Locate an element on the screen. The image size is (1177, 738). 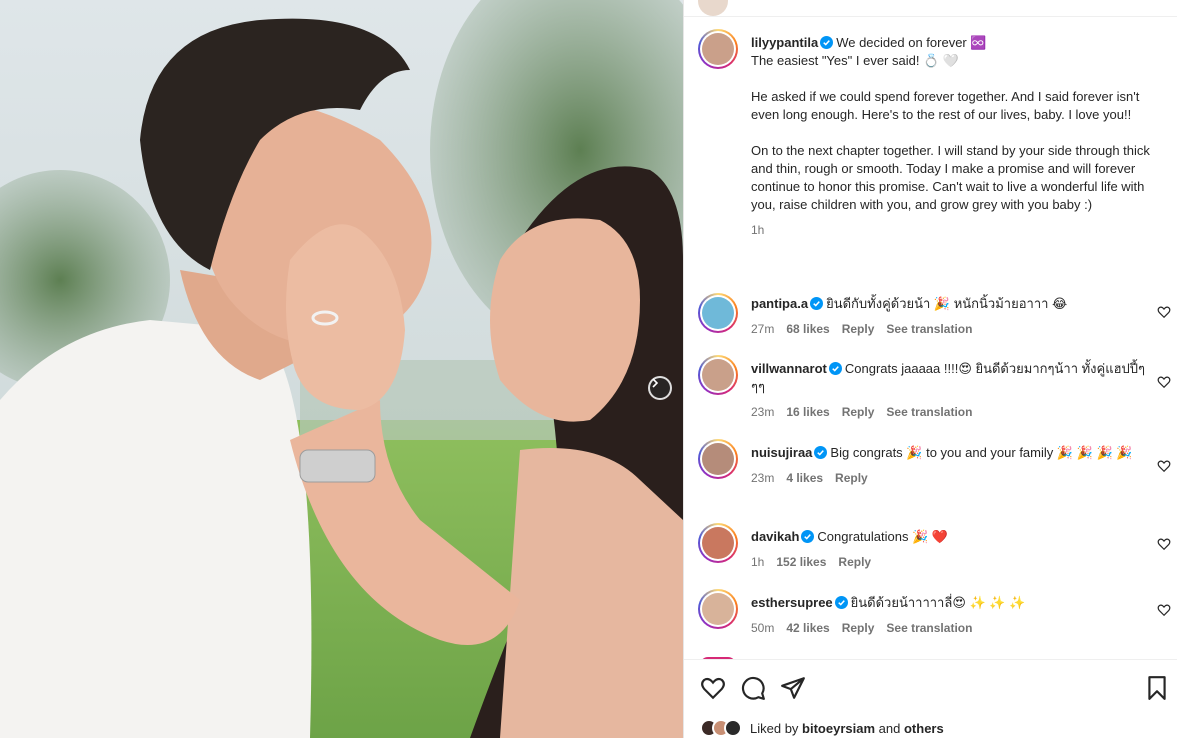
bookmark-icon is located at coordinates (1157, 688).